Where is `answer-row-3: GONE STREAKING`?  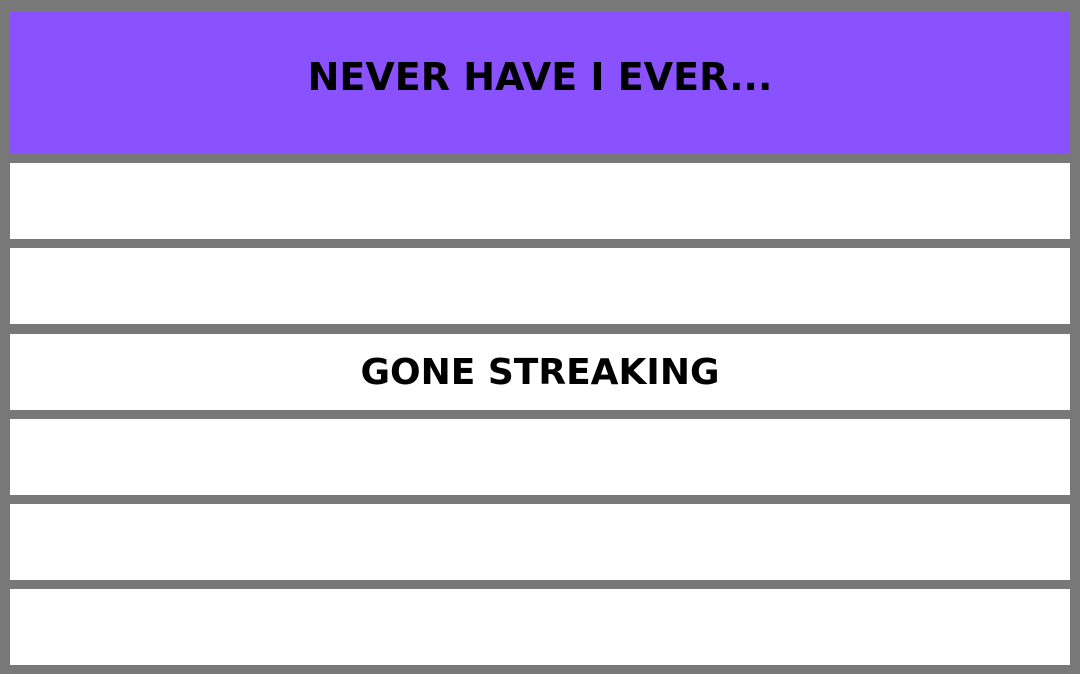 answer-row-3: GONE STREAKING is located at coordinates (540, 372).